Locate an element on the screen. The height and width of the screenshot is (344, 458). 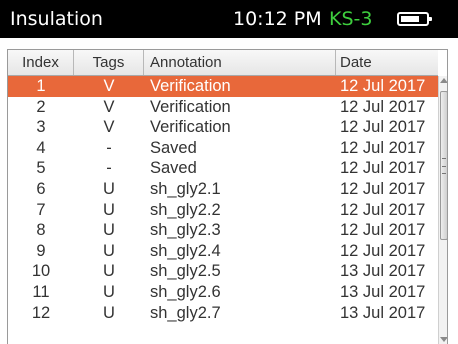
row-annotation: sh_gly2.5 is located at coordinates (185, 271).